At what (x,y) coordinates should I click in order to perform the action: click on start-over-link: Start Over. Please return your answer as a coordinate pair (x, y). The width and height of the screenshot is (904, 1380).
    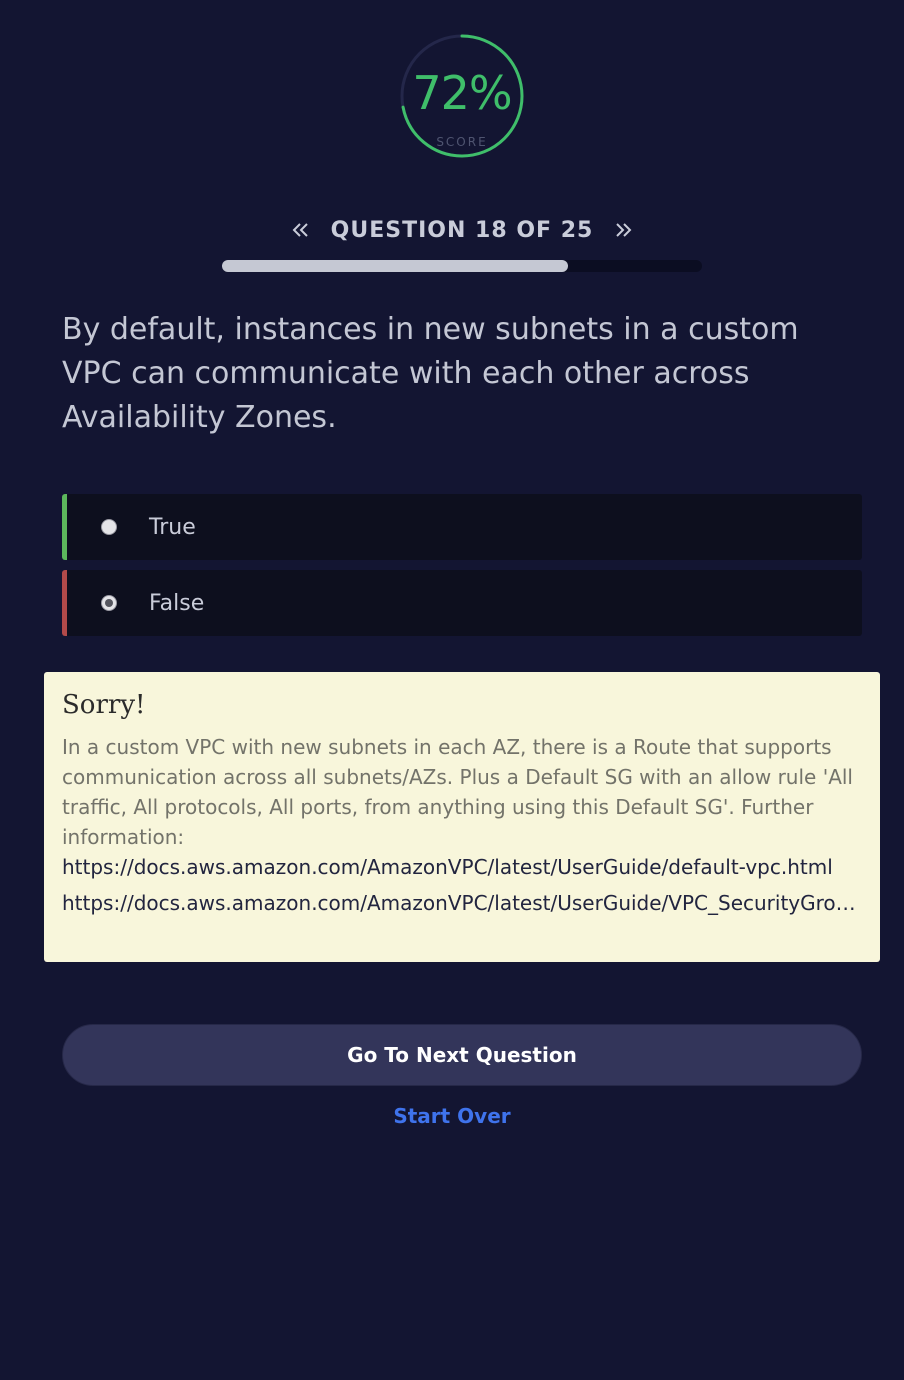
    Looking at the image, I should click on (452, 1116).